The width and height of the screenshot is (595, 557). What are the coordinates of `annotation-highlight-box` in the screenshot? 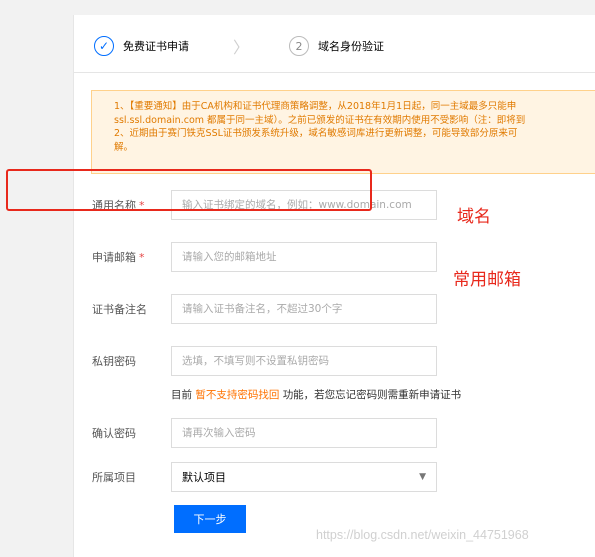 It's located at (189, 190).